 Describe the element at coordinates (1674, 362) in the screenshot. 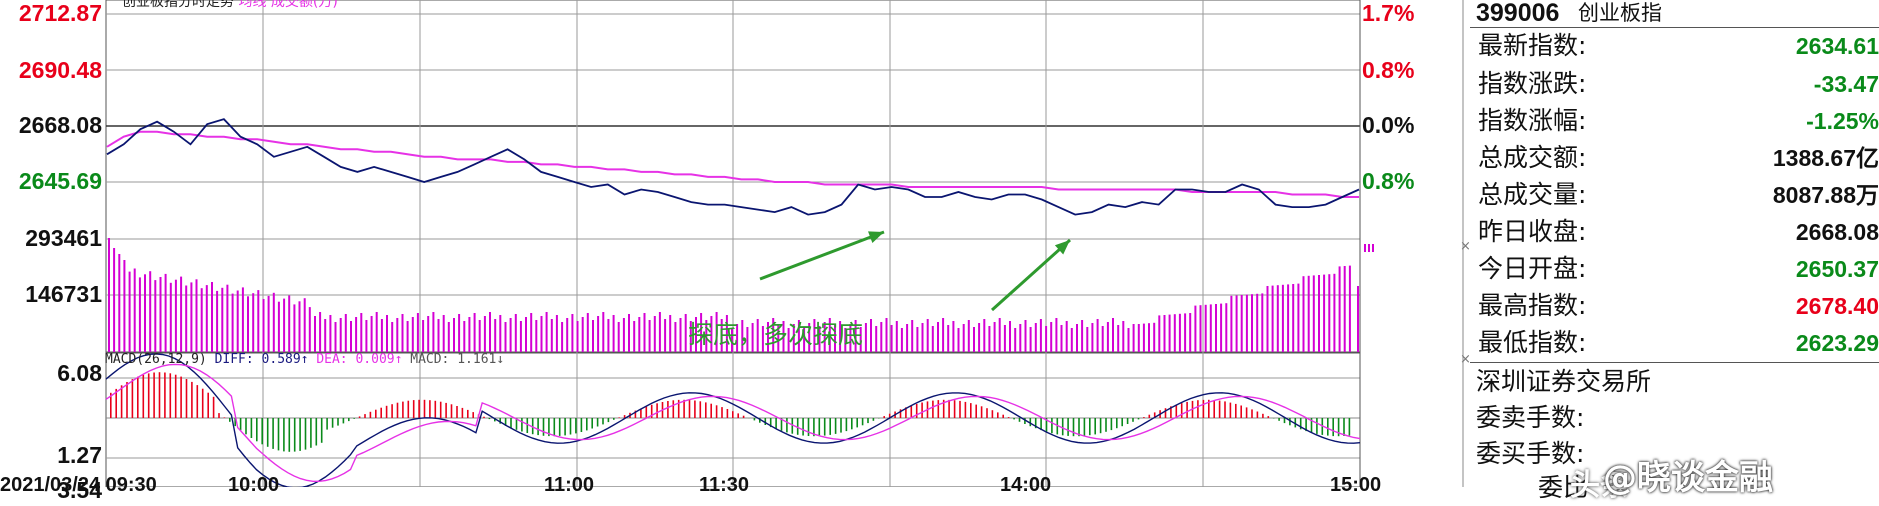

I see `panel-divider` at that location.